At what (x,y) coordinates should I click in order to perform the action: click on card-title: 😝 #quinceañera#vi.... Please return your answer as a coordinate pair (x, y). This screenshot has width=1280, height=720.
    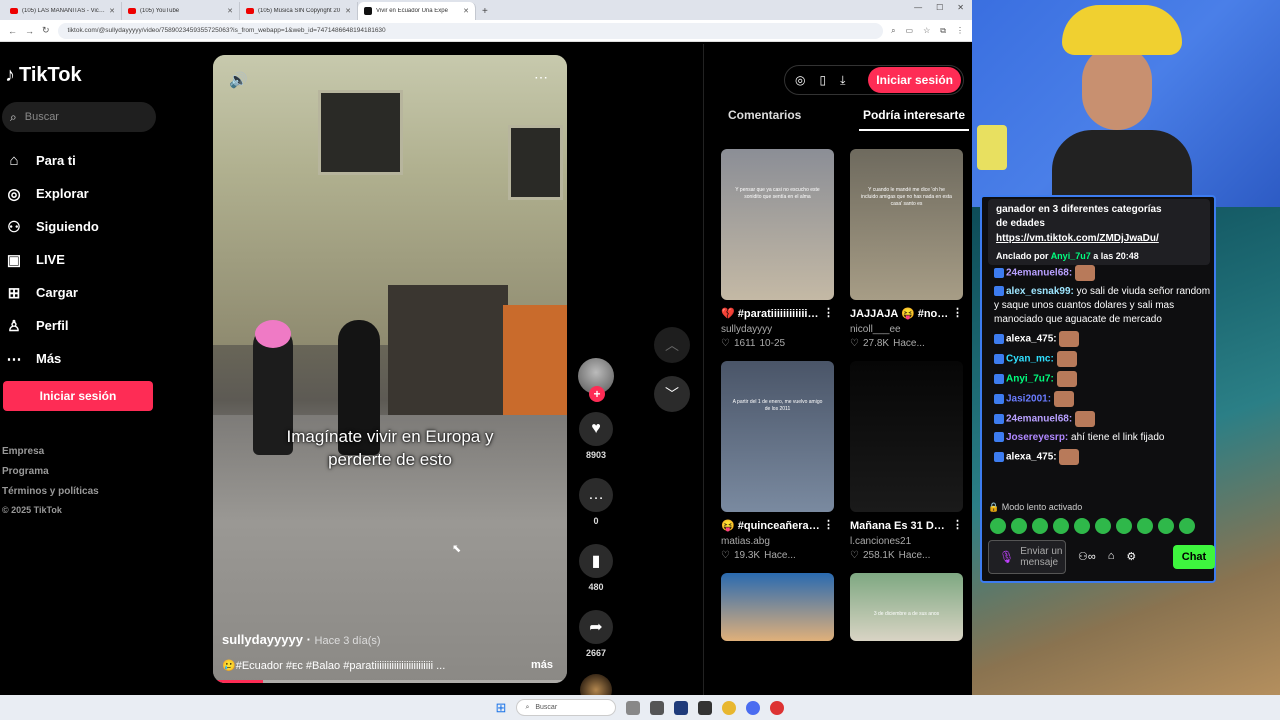
    Looking at the image, I should click on (771, 526).